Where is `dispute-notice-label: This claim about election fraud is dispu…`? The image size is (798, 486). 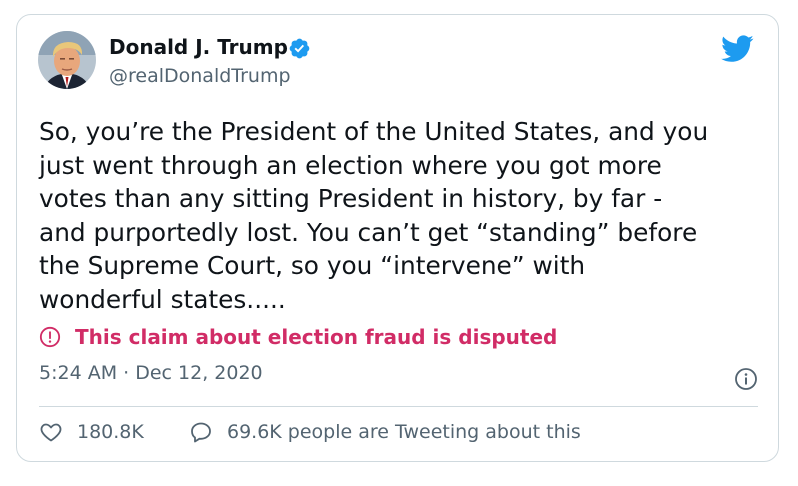 dispute-notice-label: This claim about election fraud is dispu… is located at coordinates (316, 337).